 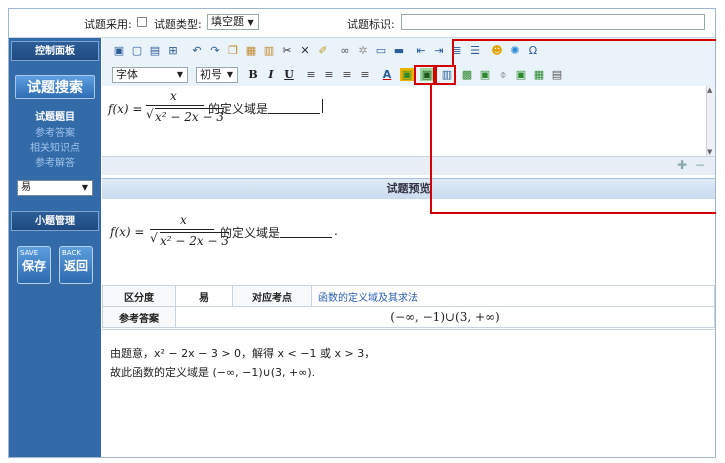 What do you see at coordinates (127, 74) in the screenshot?
I see `font-family-value: 字体` at bounding box center [127, 74].